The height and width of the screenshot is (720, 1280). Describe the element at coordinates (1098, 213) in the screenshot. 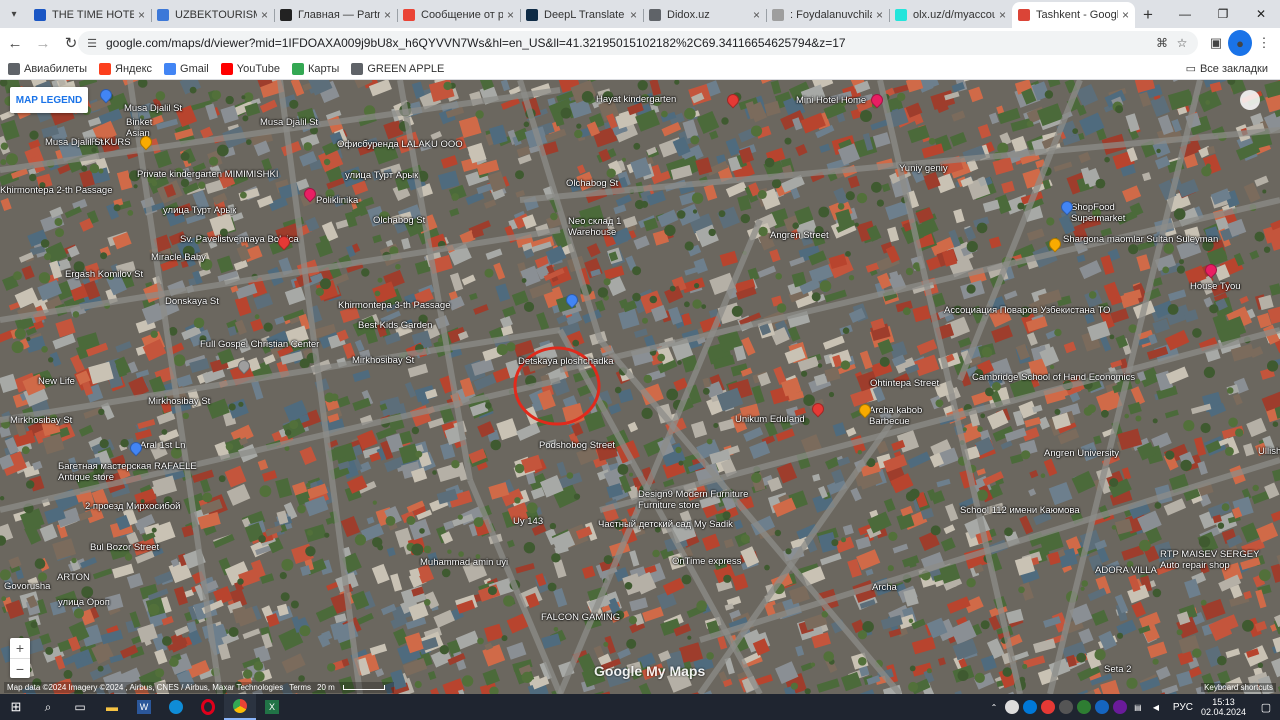

I see `map-place-label: ShopFood Supermarket` at that location.